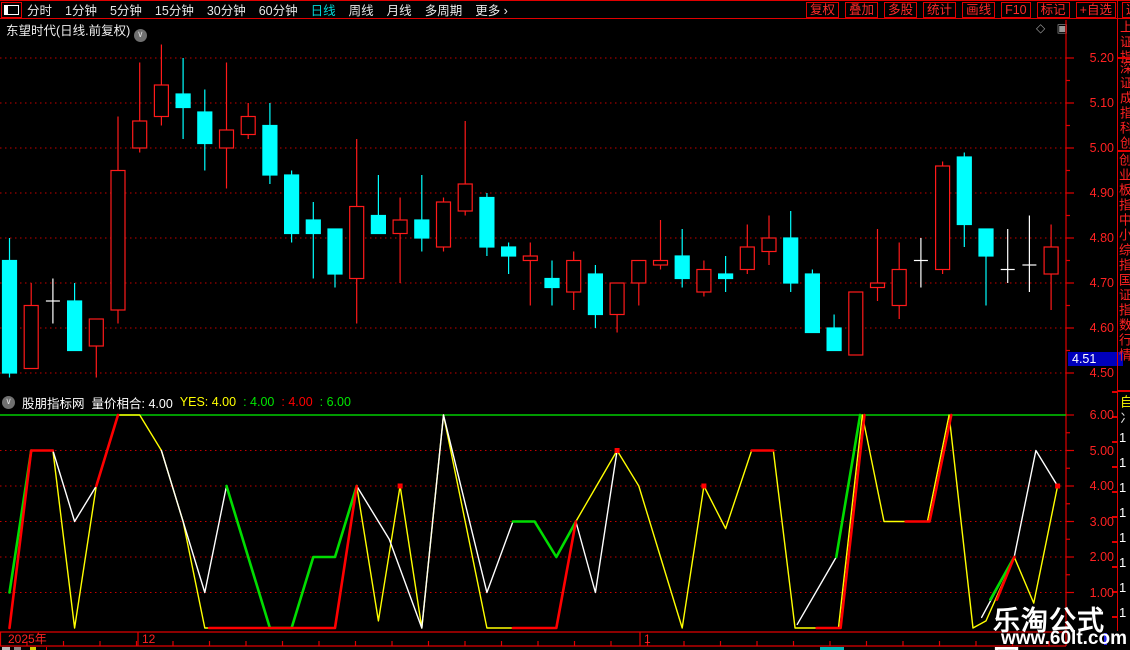 This screenshot has height=650, width=1130. Describe the element at coordinates (335, 402) in the screenshot. I see `indicator-header-item: : 6.00` at that location.